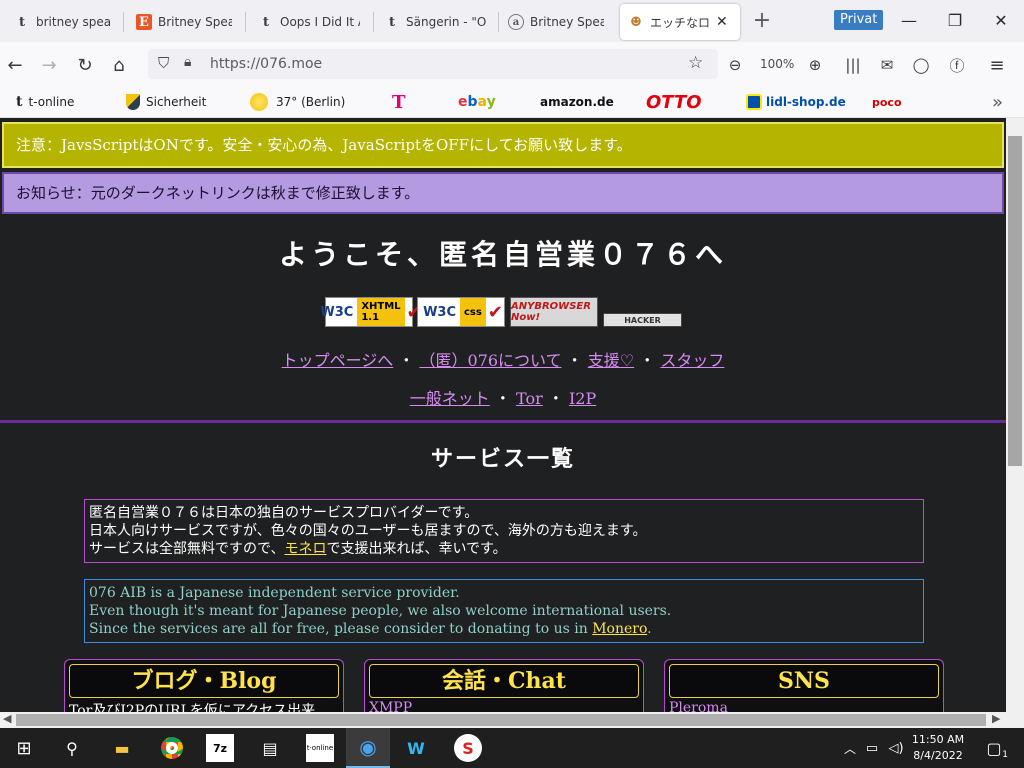 Image resolution: width=1024 pixels, height=768 pixels. Describe the element at coordinates (7, 718) in the screenshot. I see `scroll-left-icon: ◀` at that location.